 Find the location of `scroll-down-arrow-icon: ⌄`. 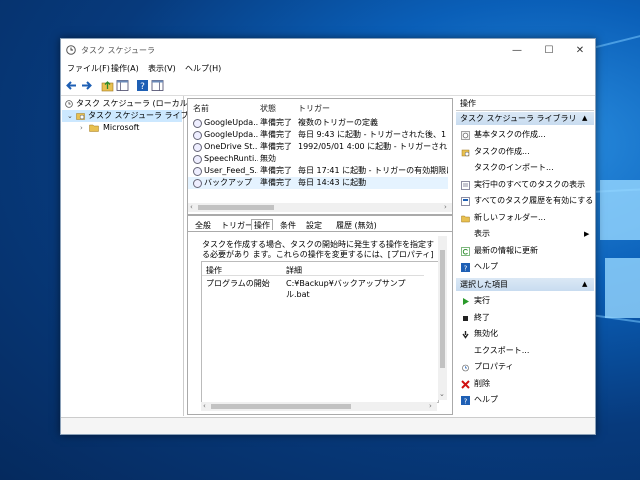

scroll-down-arrow-icon: ⌄ is located at coordinates (442, 394).